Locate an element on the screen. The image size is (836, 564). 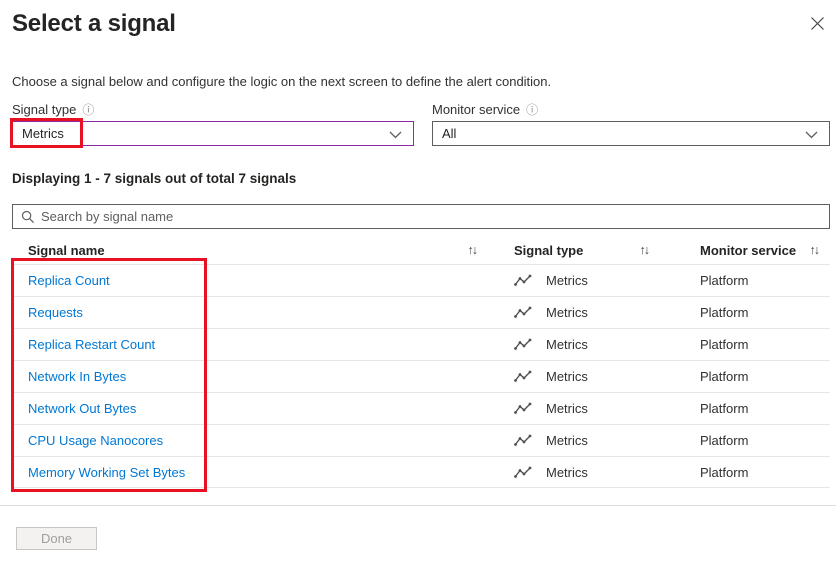
signal-name-link: Replica Count is located at coordinates (69, 280).